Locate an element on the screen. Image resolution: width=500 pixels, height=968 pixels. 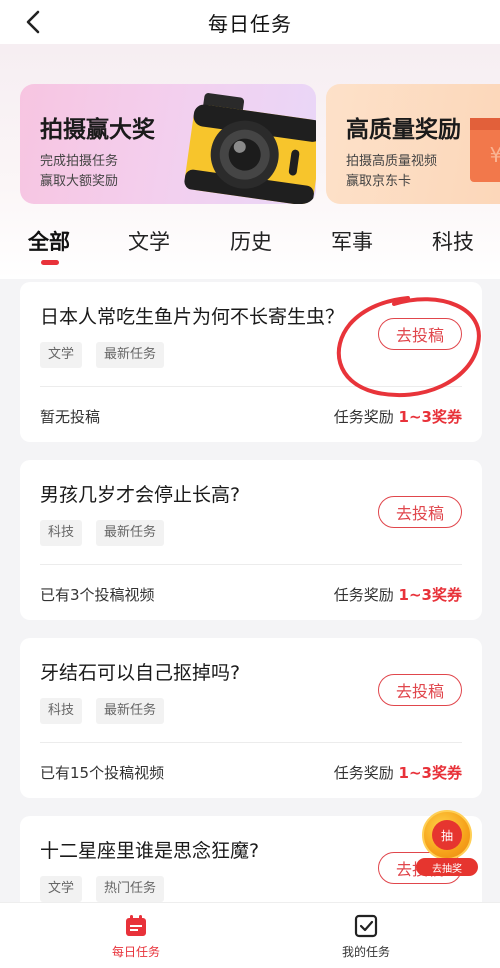
banner-line: 赢取大额奖励 is located at coordinates (79, 181).